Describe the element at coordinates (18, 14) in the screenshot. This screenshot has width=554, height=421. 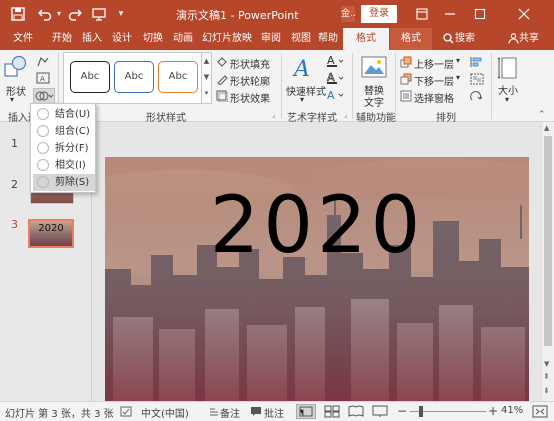
I see `save-icon` at that location.